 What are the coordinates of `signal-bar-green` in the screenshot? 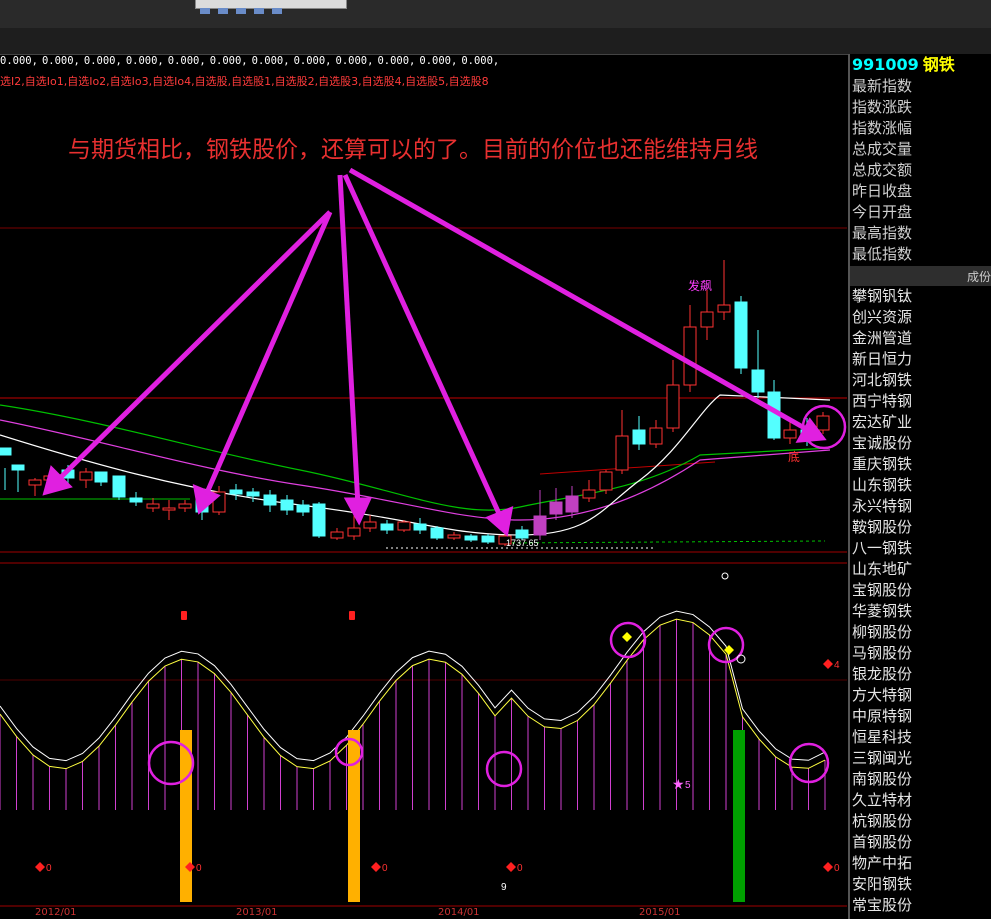 It's located at (739, 816).